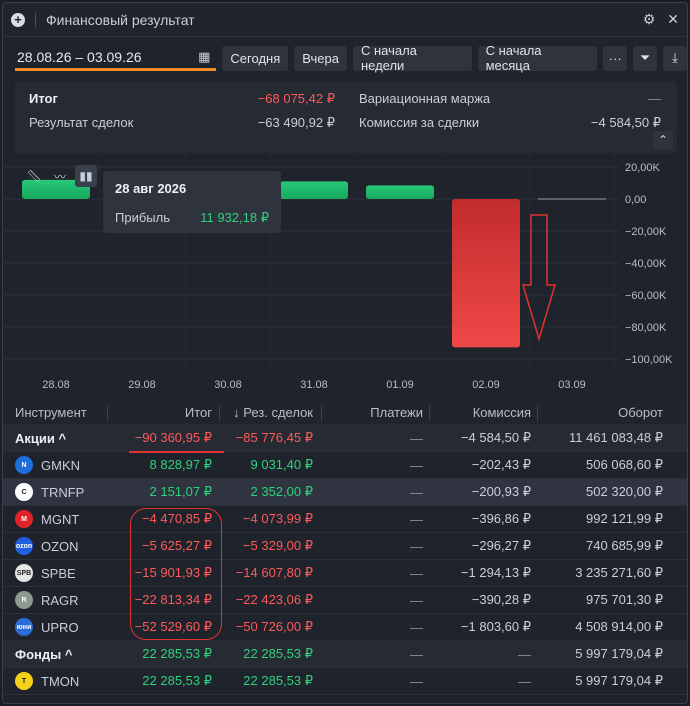 Image resolution: width=690 pixels, height=706 pixels. What do you see at coordinates (646, 264) in the screenshot?
I see `y-tick-label: −40,00K` at bounding box center [646, 264].